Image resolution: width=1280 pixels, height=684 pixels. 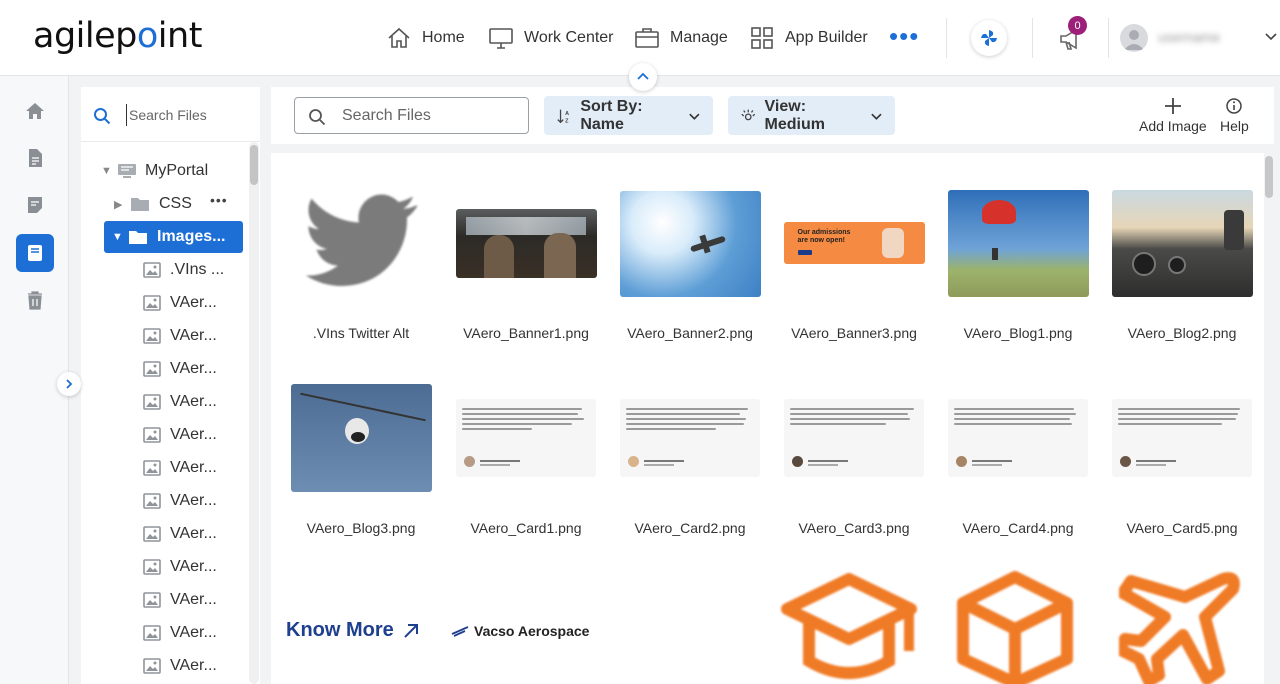 I want to click on rail-files, so click(x=35, y=253).